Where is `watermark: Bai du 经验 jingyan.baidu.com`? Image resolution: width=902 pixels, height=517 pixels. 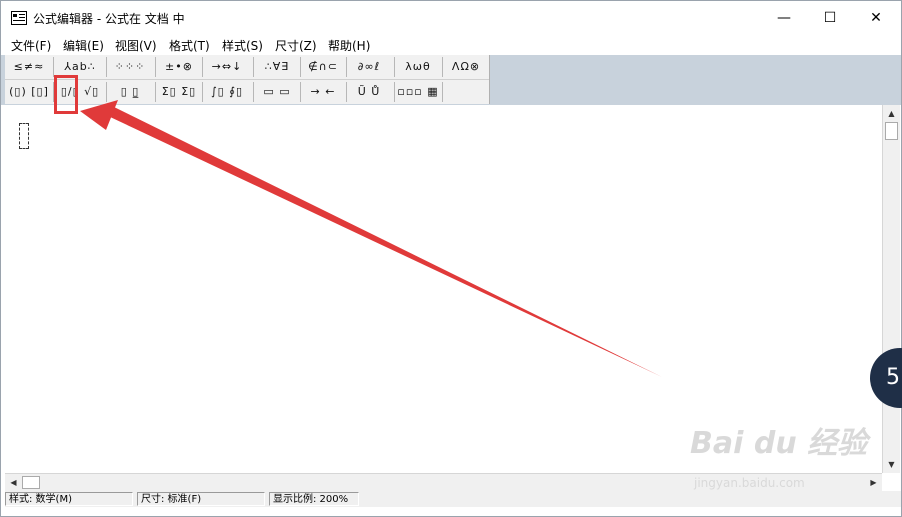 watermark: Bai du 经验 jingyan.baidu.com is located at coordinates (790, 458).